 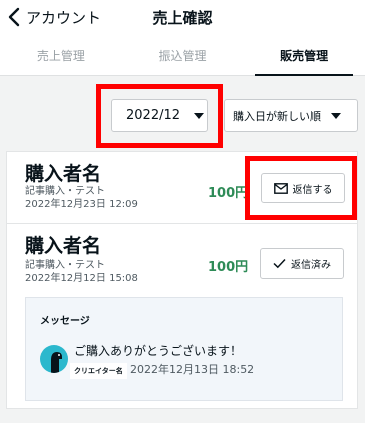 I want to click on tab-transfer-management: 振込管理, so click(x=183, y=55).